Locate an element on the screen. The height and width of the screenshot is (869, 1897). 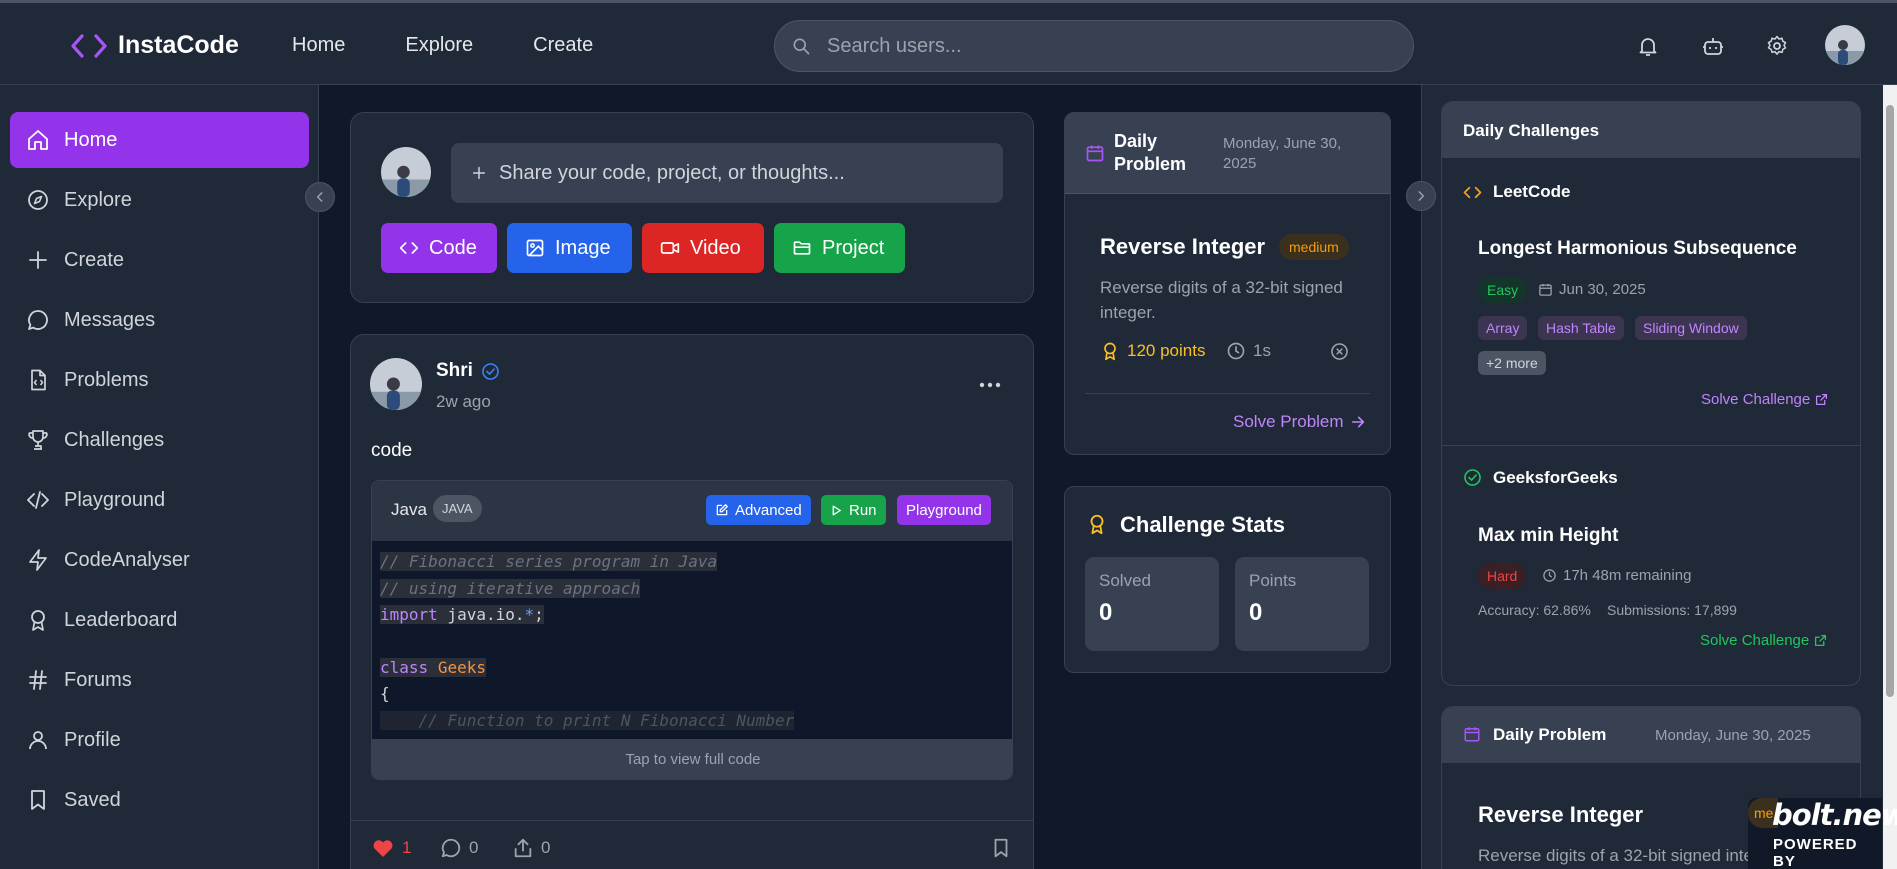
message-icon is located at coordinates (38, 320).